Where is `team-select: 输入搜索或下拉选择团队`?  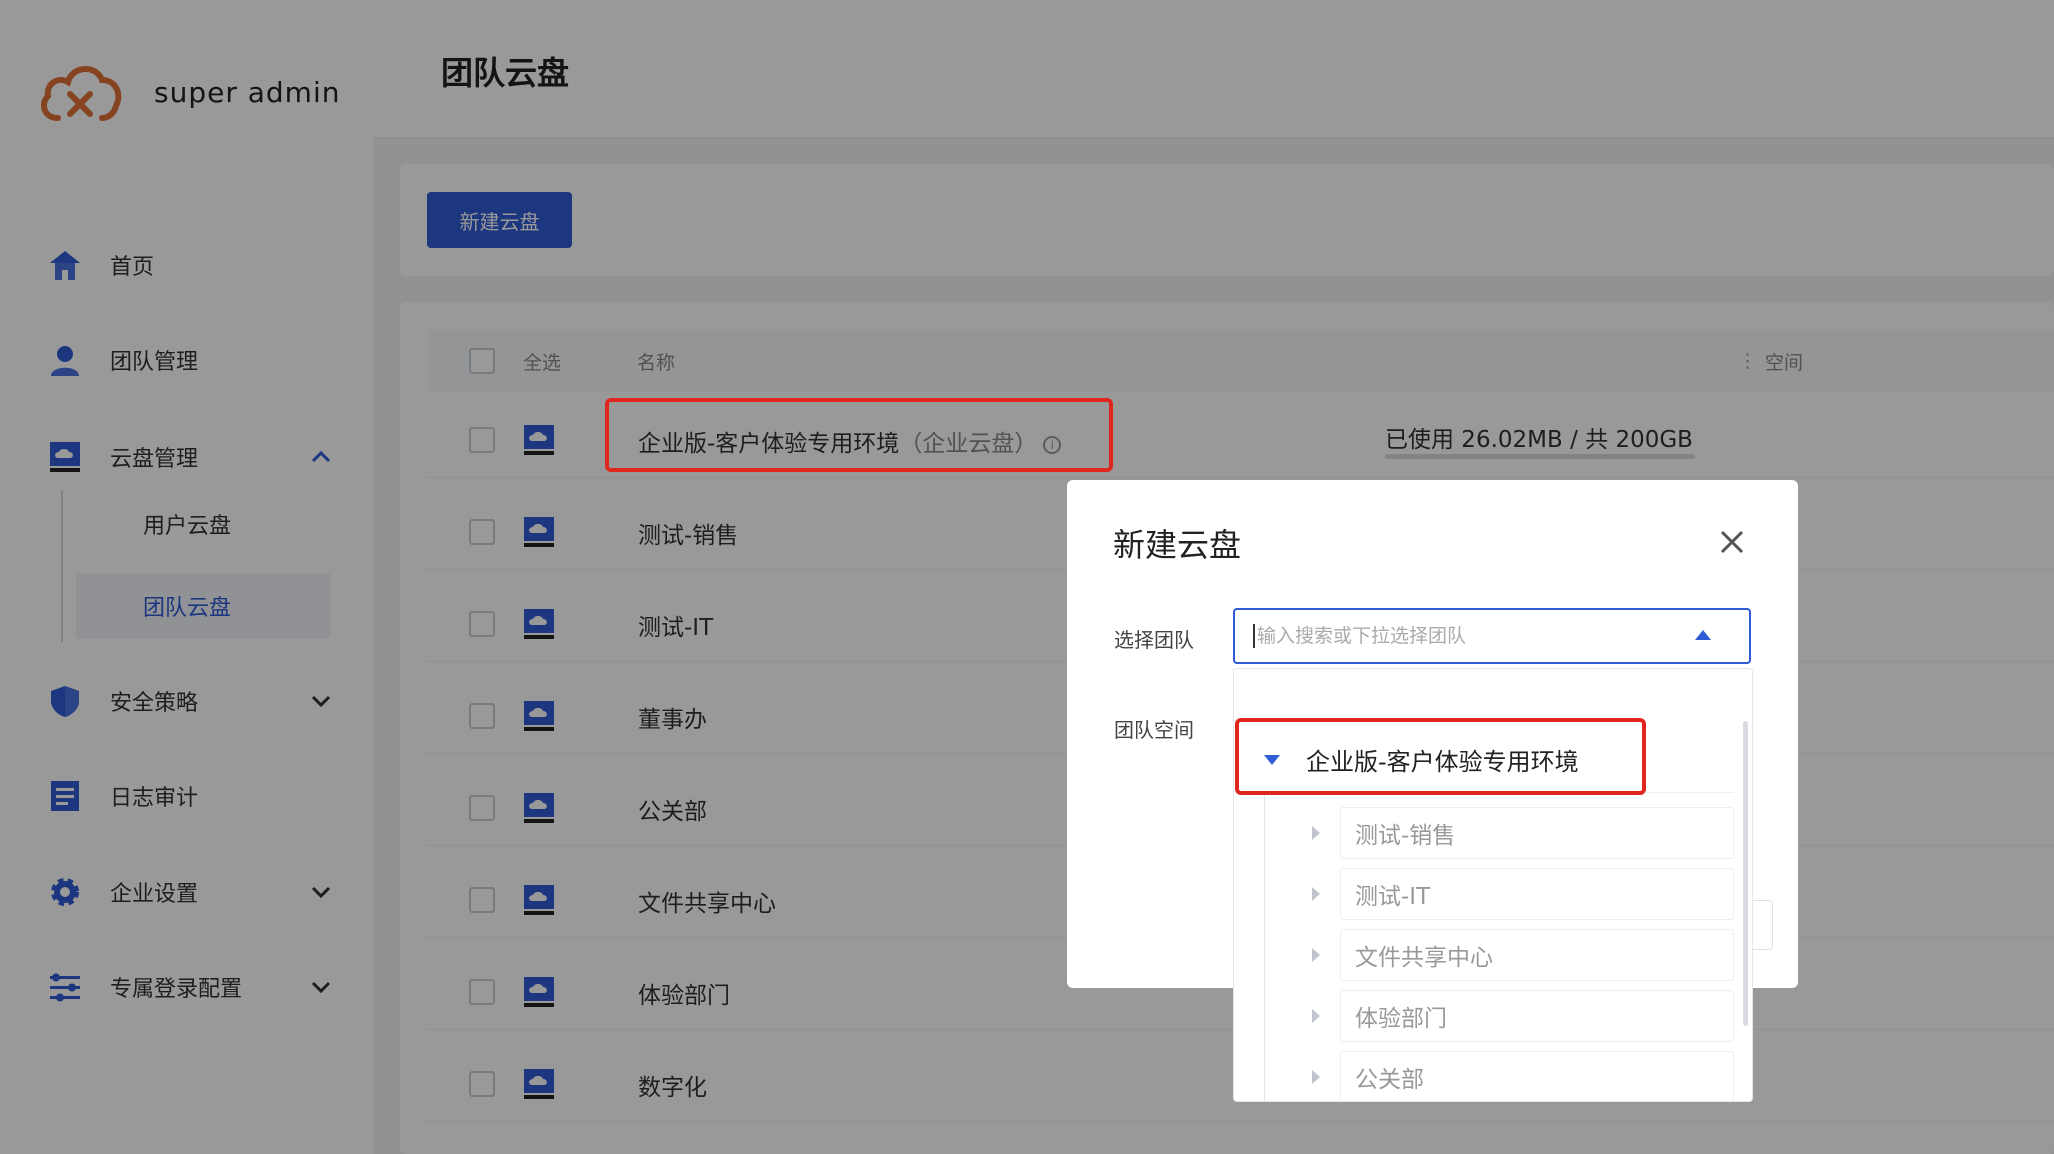
team-select: 输入搜索或下拉选择团队 is located at coordinates (1492, 636).